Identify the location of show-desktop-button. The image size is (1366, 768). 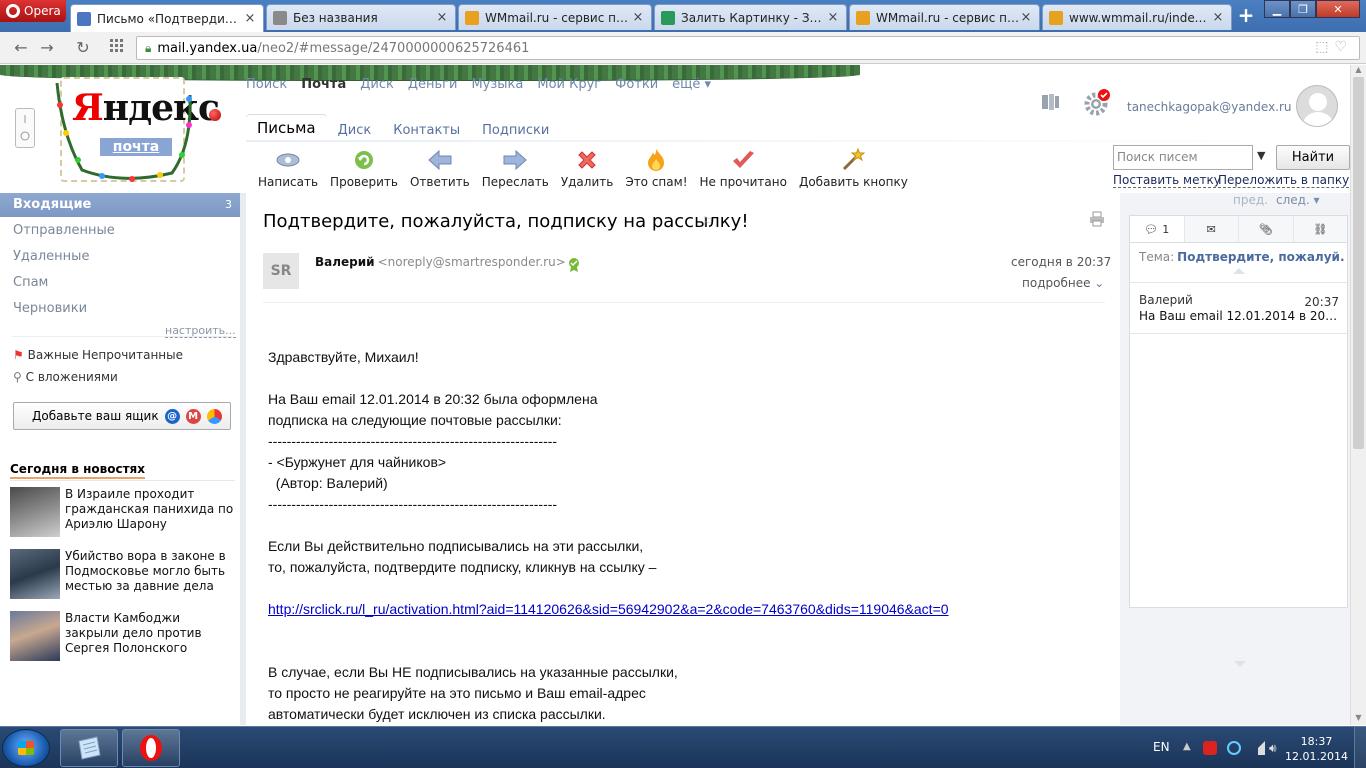
(1360, 747).